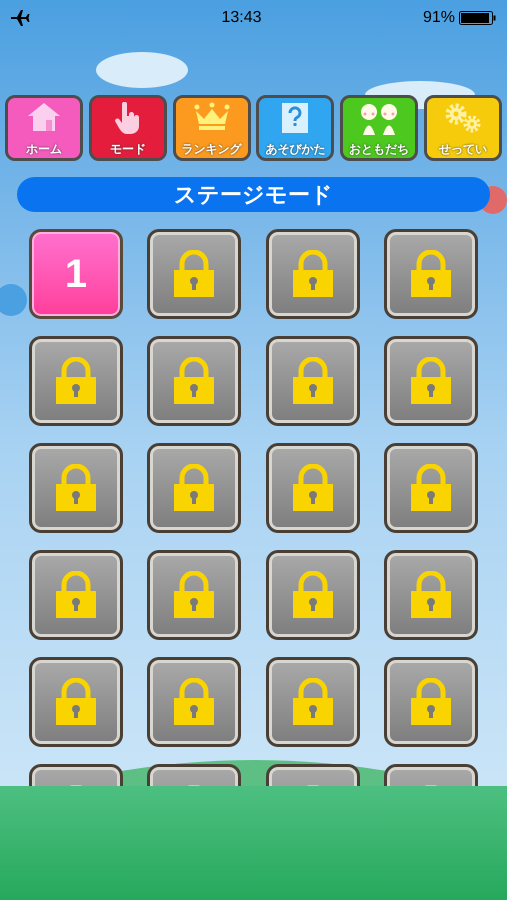 The height and width of the screenshot is (900, 507). I want to click on airplane-icon, so click(20, 18).